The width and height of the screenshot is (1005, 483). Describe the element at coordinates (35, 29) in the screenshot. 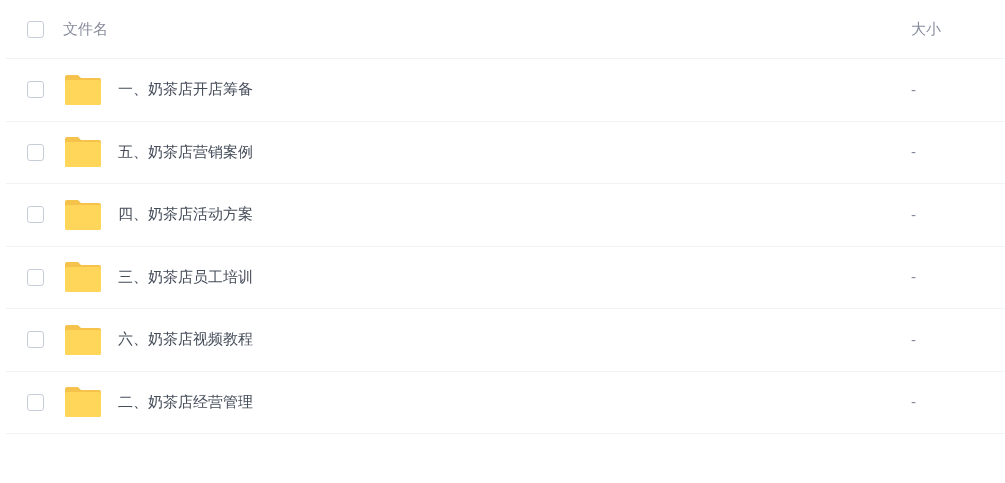

I see `select-all-checkbox` at that location.